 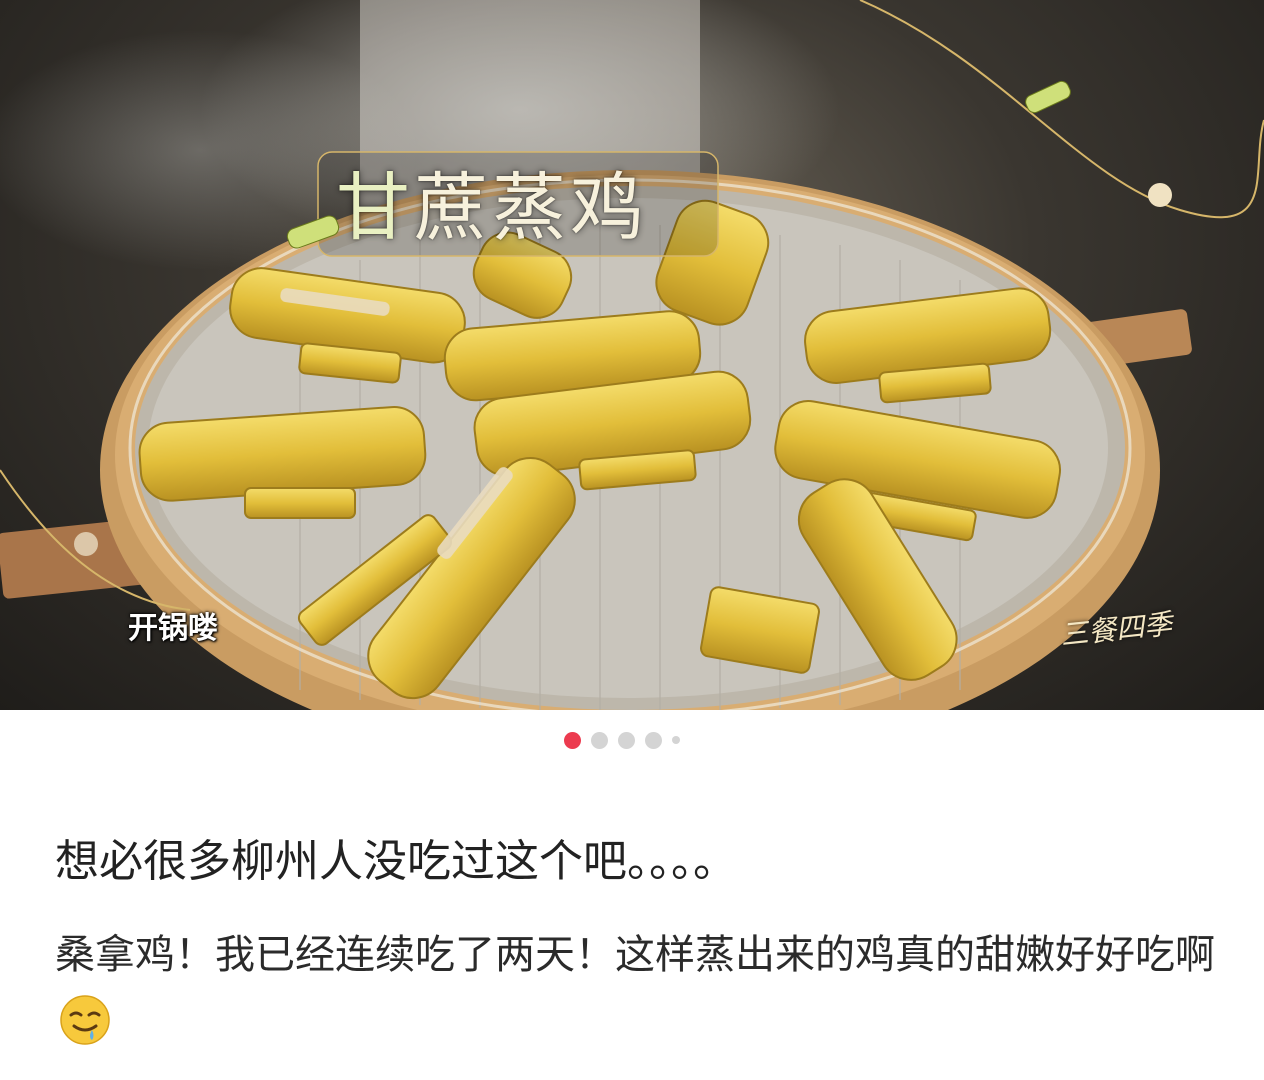 What do you see at coordinates (635, 955) in the screenshot?
I see `post-body-text: 桑拿鸡！我已经连续吃了两天！这样蒸出来的鸡真的甜嫩好好吃啊` at bounding box center [635, 955].